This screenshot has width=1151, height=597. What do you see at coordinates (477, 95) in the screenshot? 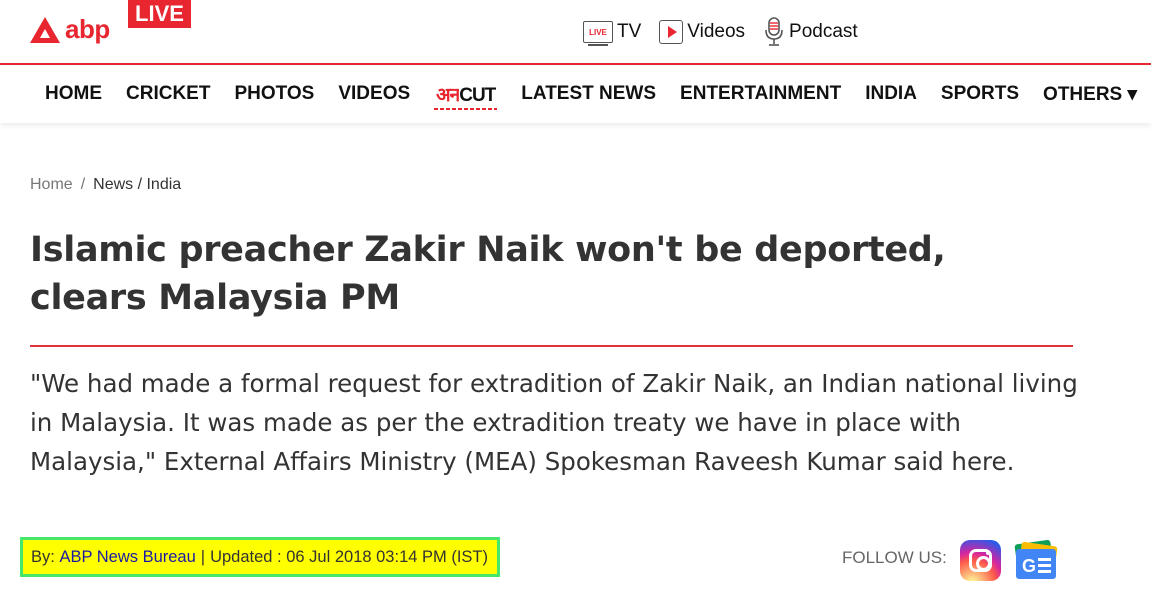
I see `unkut-cut: CUT` at bounding box center [477, 95].